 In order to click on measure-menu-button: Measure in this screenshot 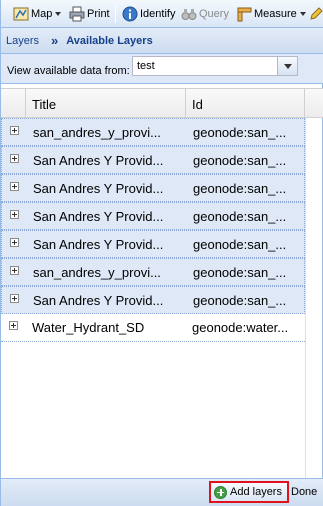, I will do `click(271, 14)`.